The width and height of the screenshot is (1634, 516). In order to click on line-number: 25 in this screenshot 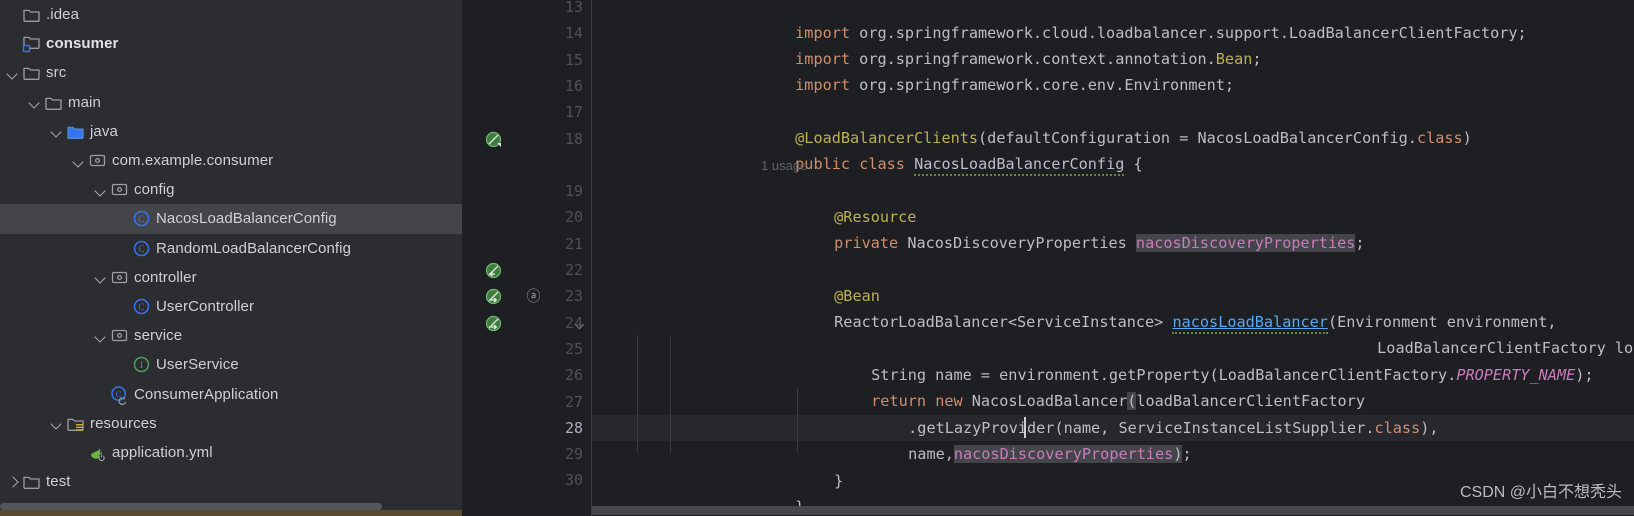, I will do `click(527, 349)`.